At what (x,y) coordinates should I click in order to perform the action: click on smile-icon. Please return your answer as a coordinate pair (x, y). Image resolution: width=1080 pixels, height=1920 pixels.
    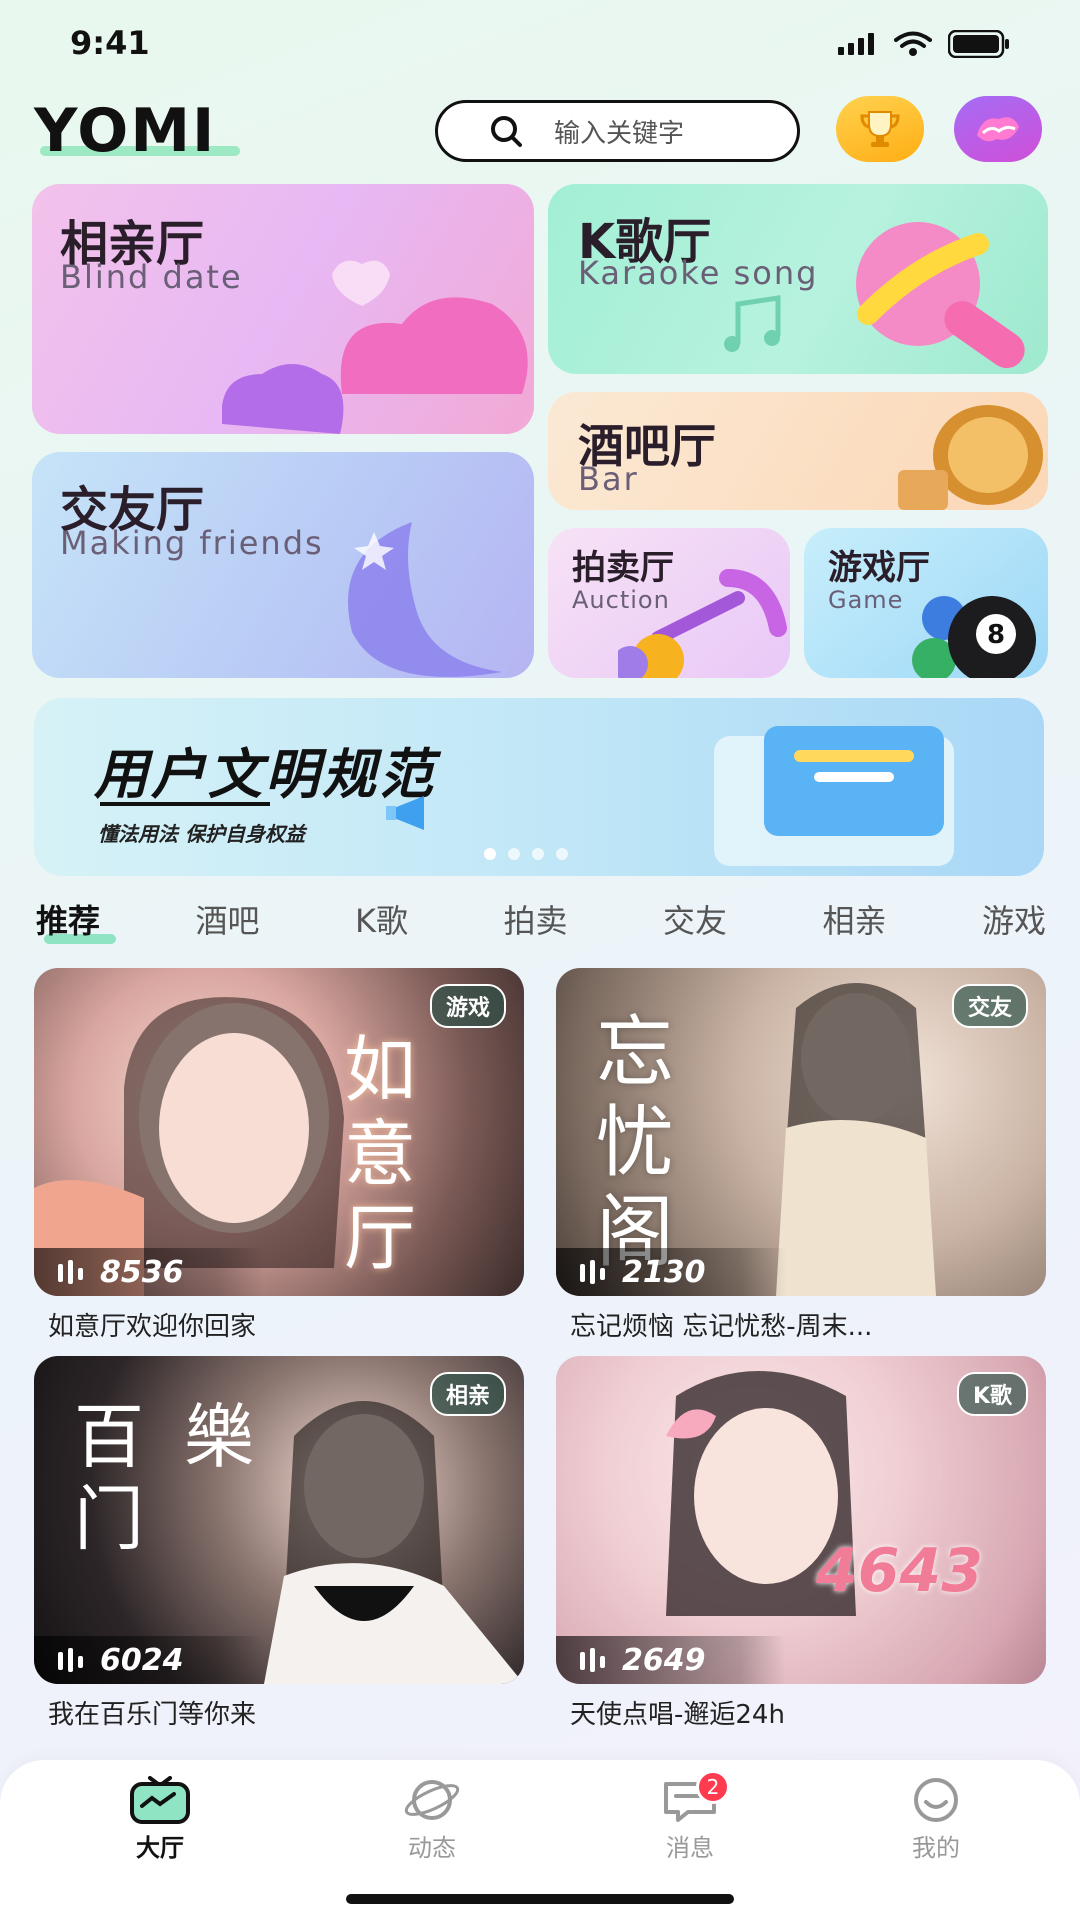
    Looking at the image, I should click on (936, 1800).